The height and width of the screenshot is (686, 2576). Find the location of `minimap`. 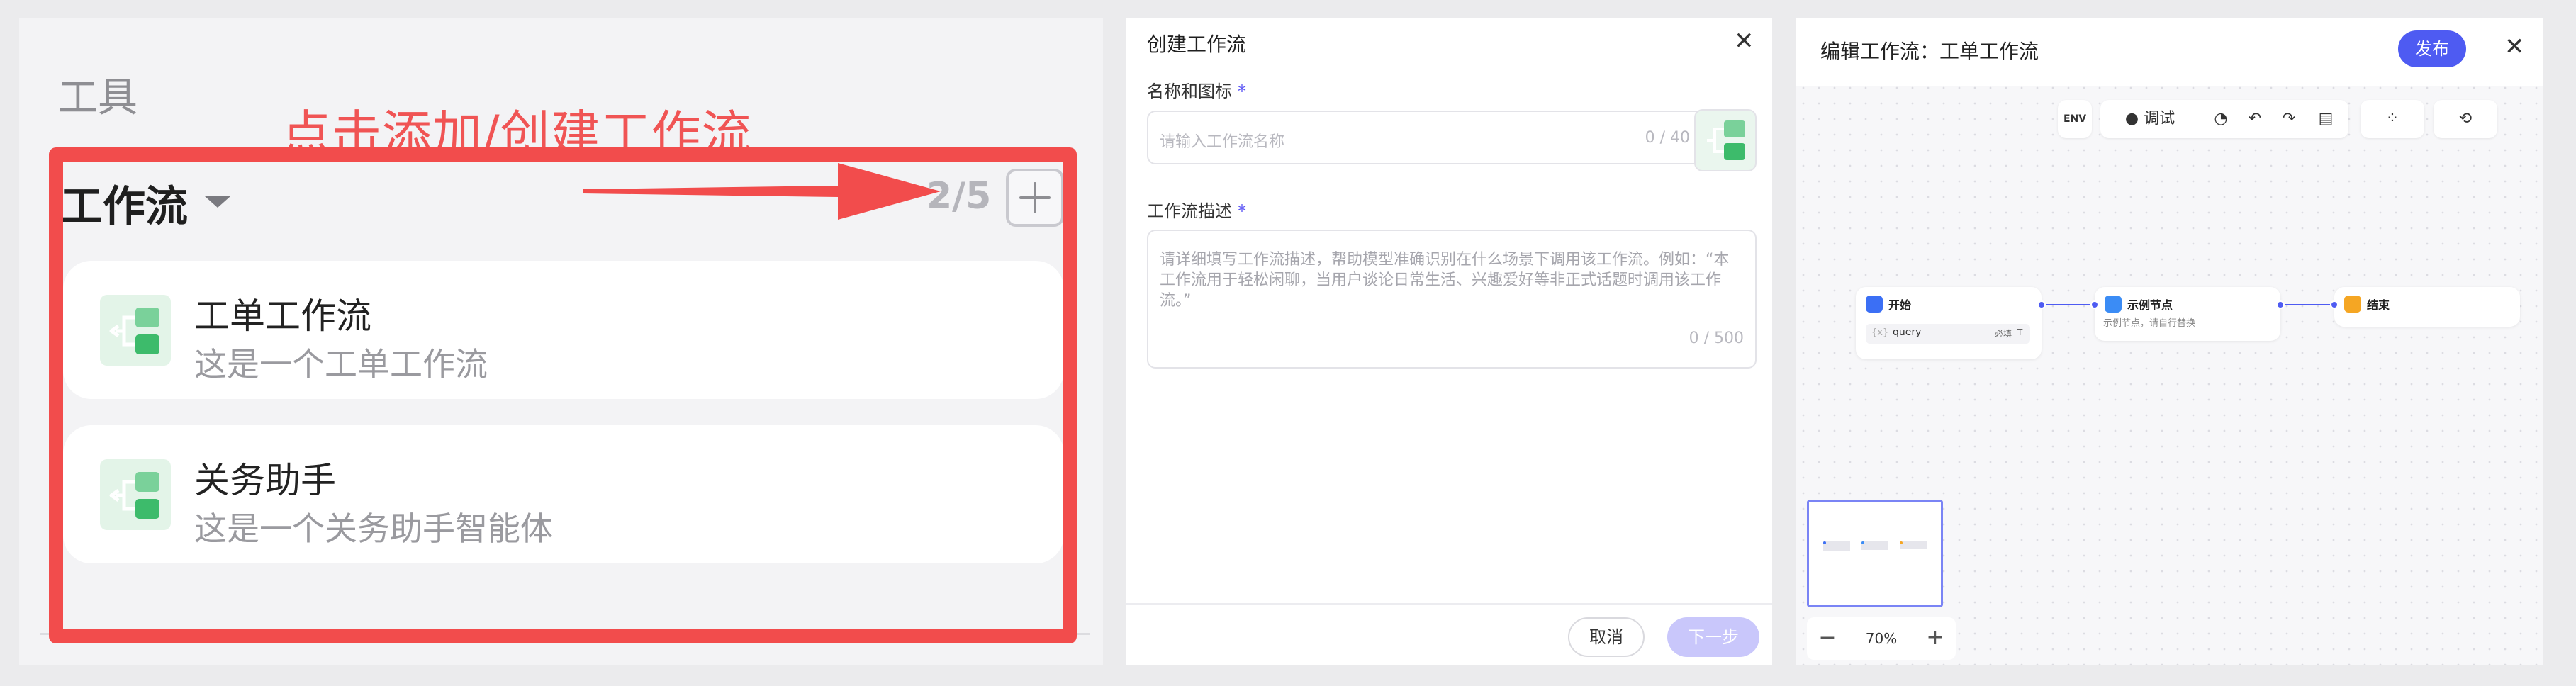

minimap is located at coordinates (1875, 554).